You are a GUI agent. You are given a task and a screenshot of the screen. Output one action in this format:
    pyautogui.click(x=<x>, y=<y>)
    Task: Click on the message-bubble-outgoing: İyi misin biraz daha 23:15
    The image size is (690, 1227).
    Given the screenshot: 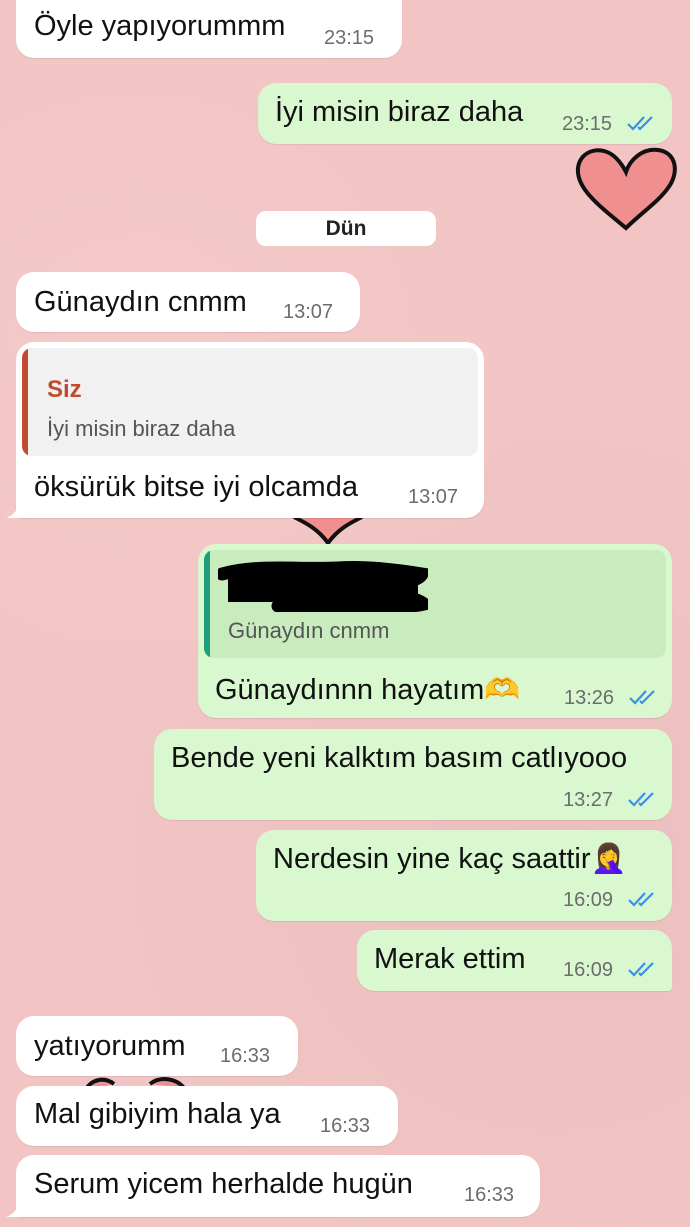 What is the action you would take?
    pyautogui.click(x=465, y=113)
    